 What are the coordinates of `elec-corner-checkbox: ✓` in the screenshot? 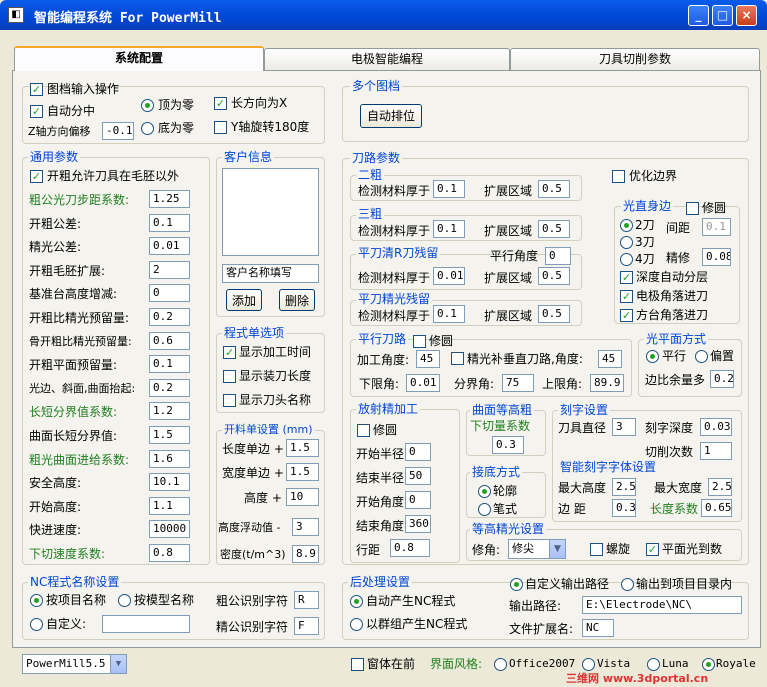 It's located at (626, 296).